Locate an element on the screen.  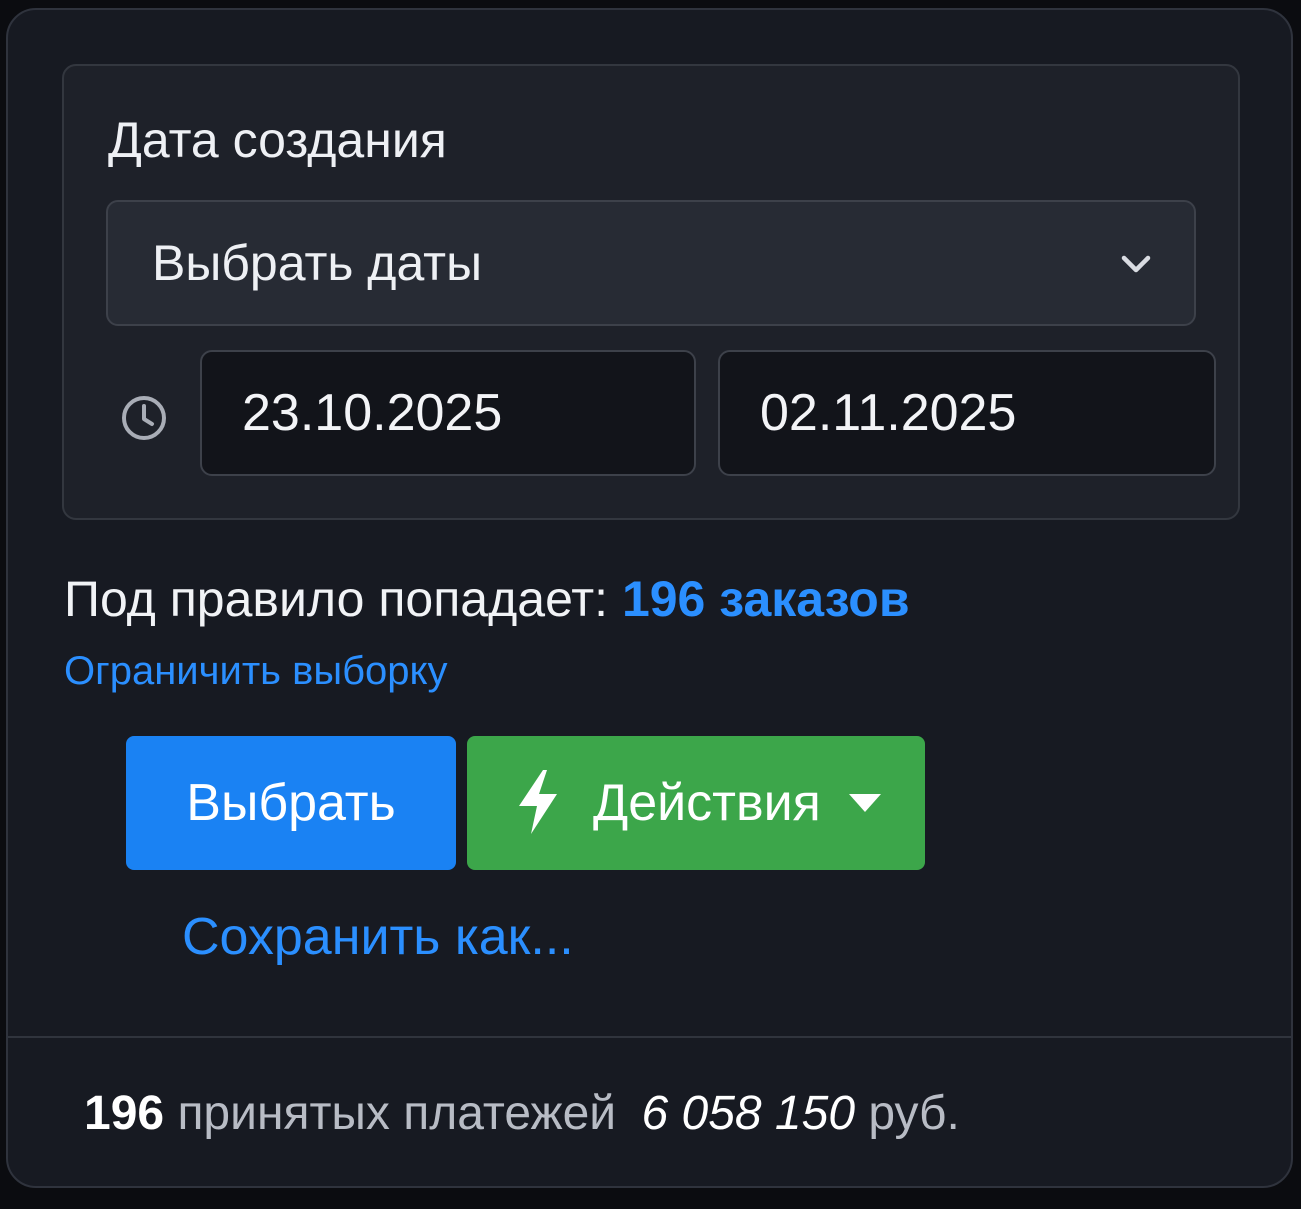
date-to-input: 02.11.2025 is located at coordinates (967, 413).